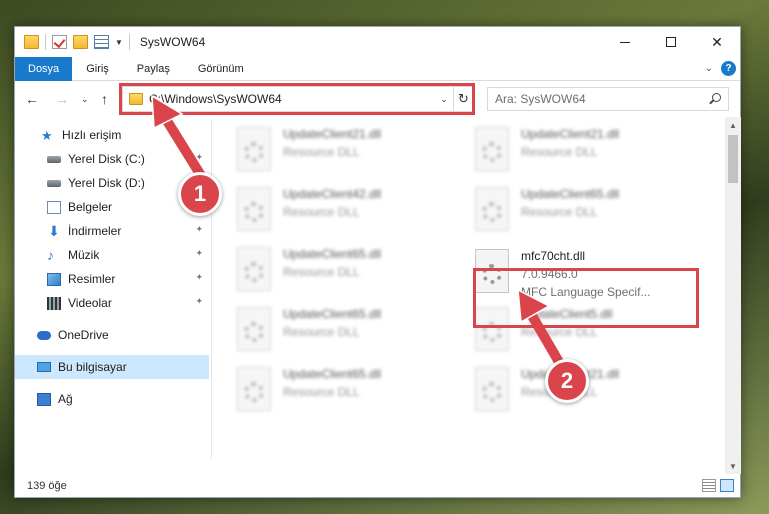 This screenshot has height=514, width=769. Describe the element at coordinates (112, 367) in the screenshot. I see `sidebar-item-this-pc: Bu bilgisayar` at that location.